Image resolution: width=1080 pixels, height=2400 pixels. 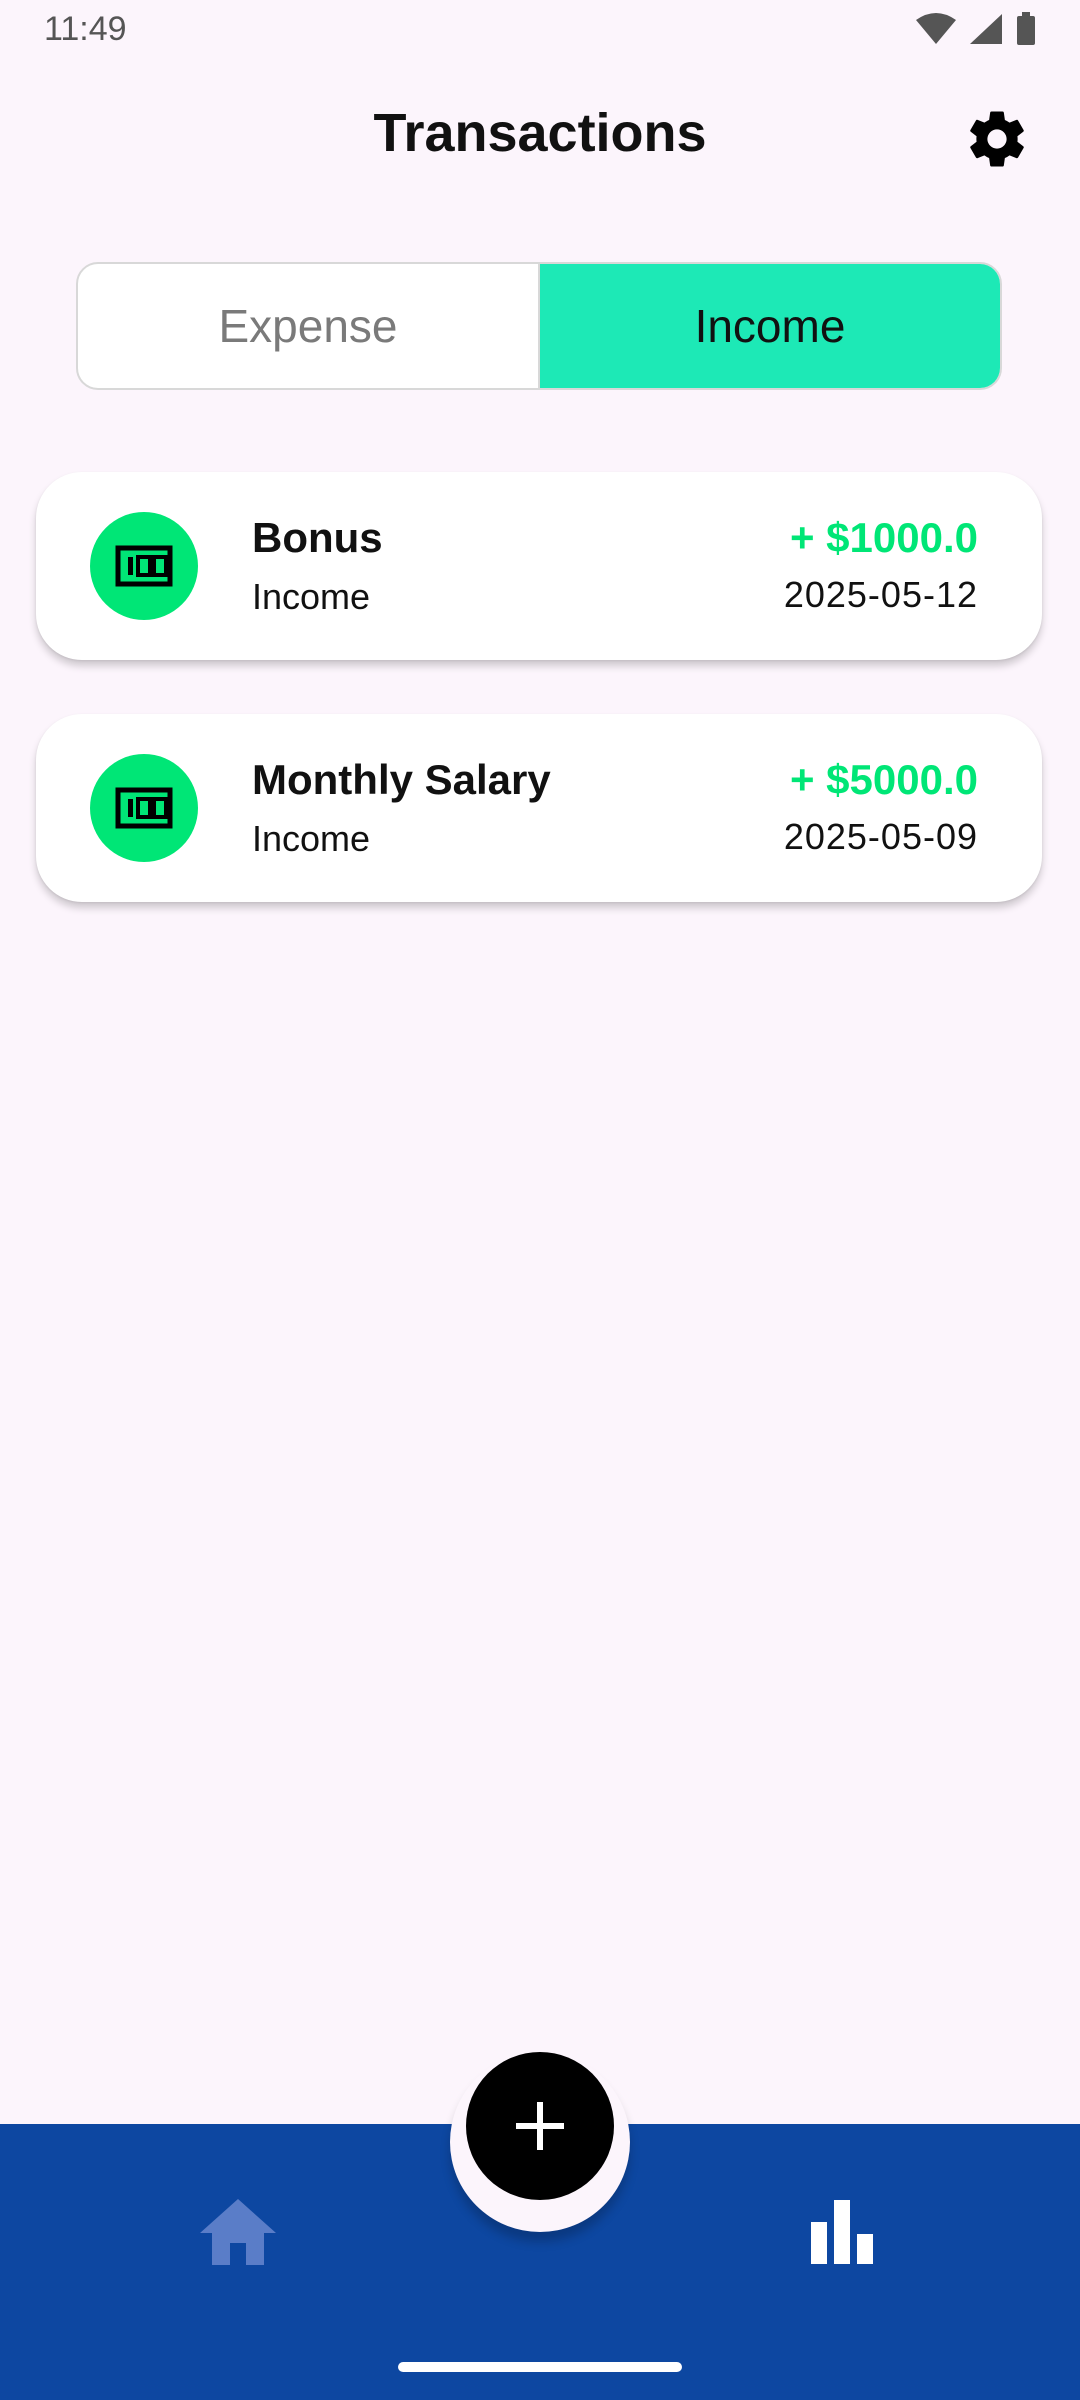 I want to click on signal-icon, so click(x=986, y=29).